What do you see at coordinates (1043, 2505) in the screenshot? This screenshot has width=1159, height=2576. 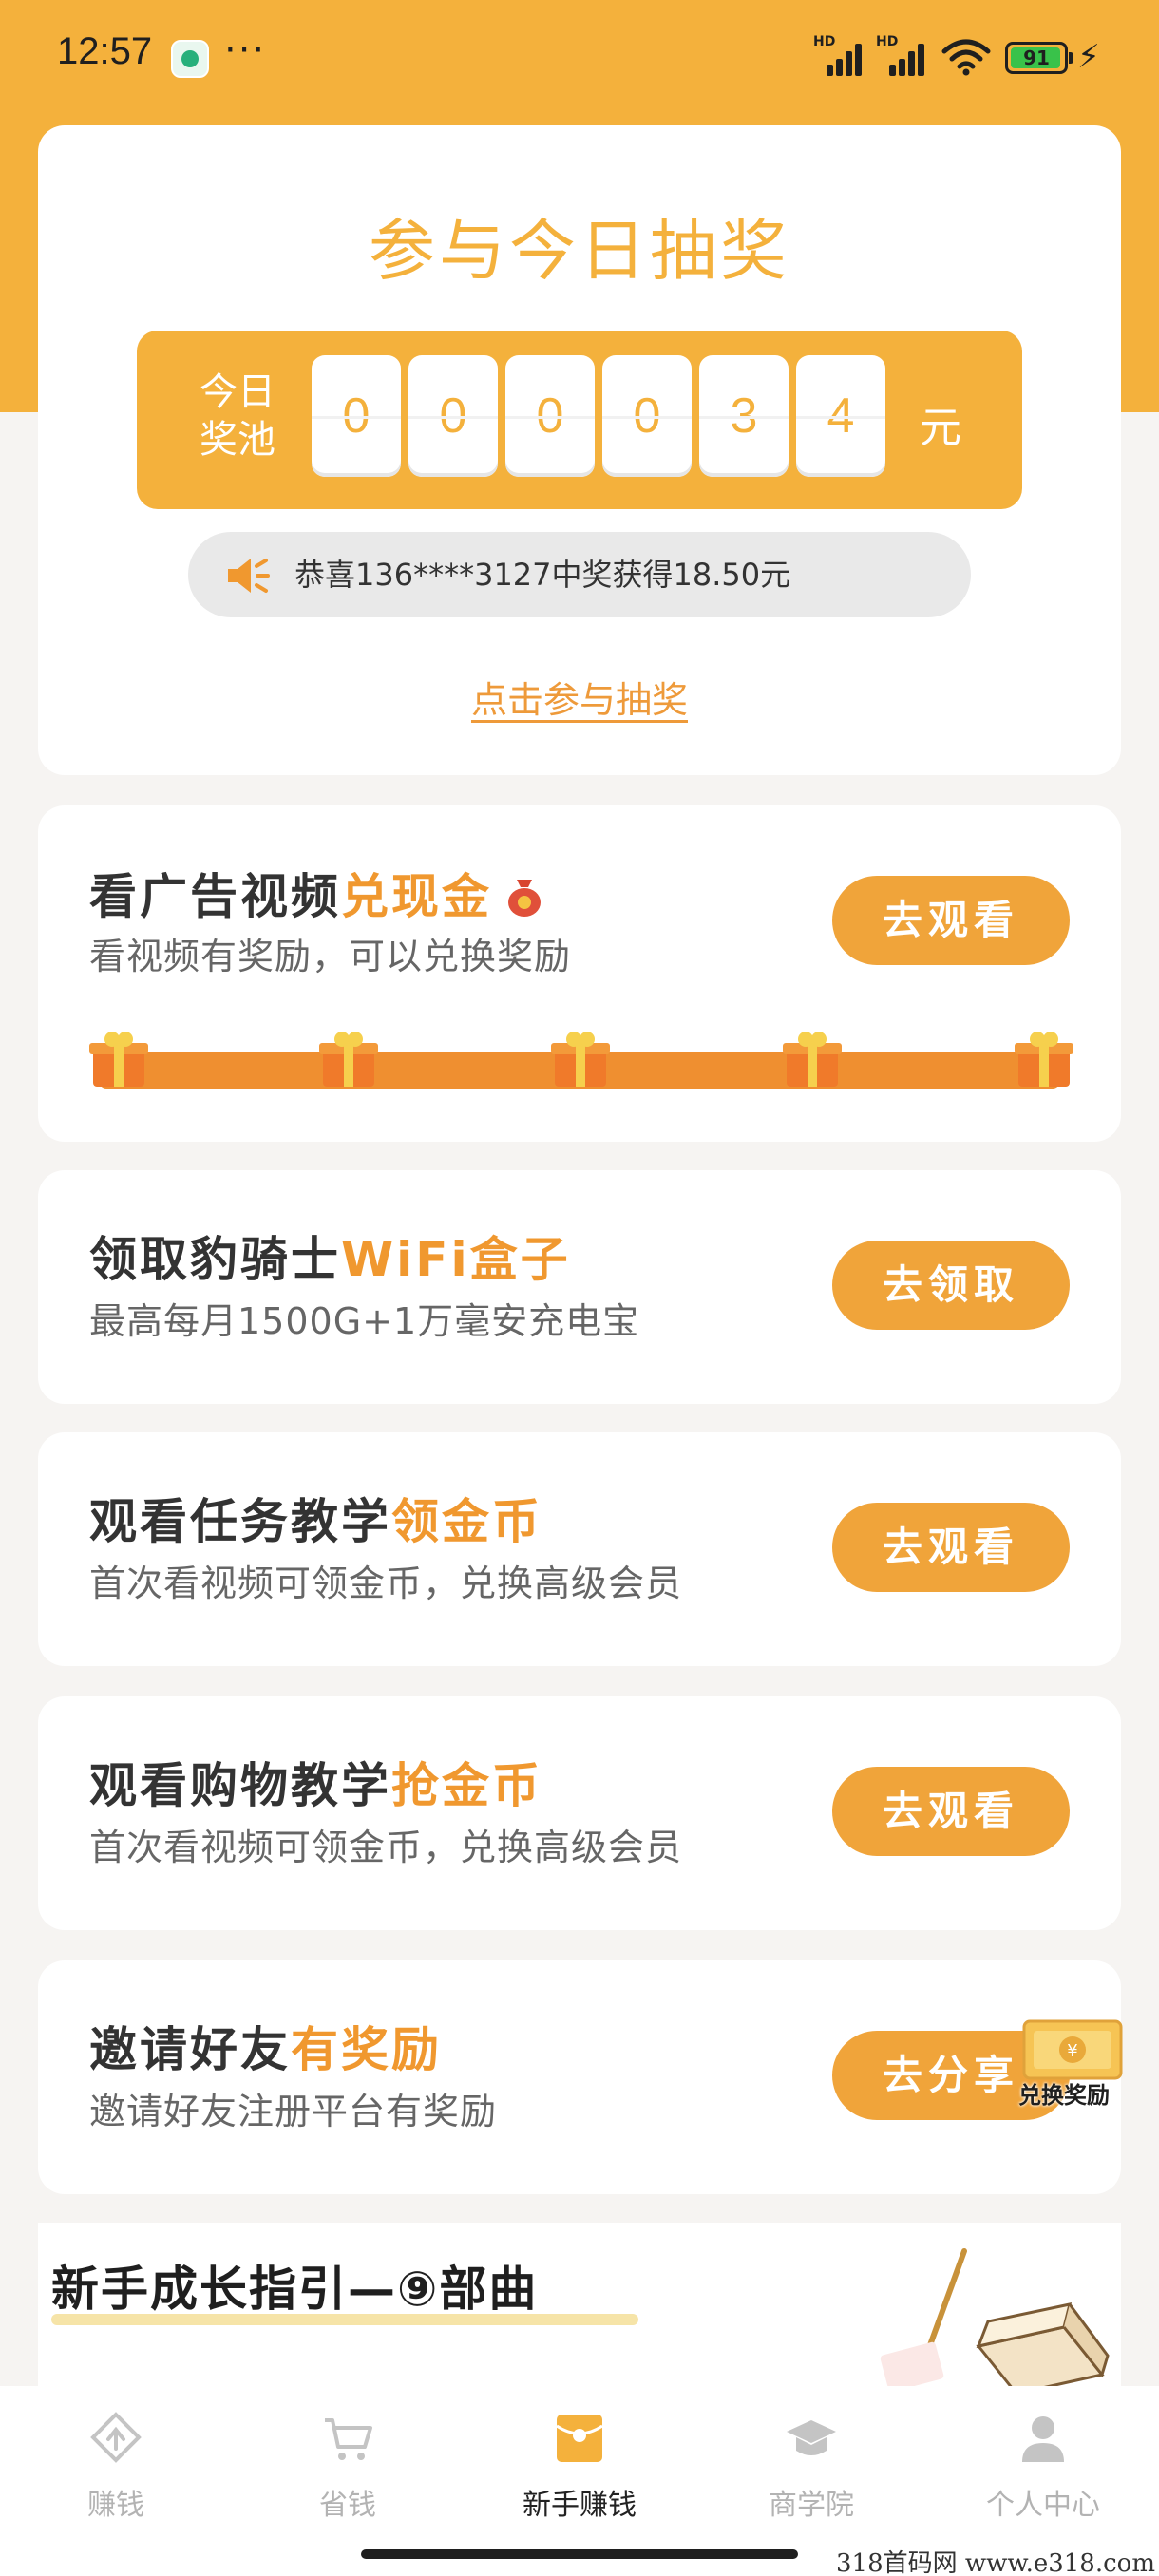 I see `nav-label: 个人中心` at bounding box center [1043, 2505].